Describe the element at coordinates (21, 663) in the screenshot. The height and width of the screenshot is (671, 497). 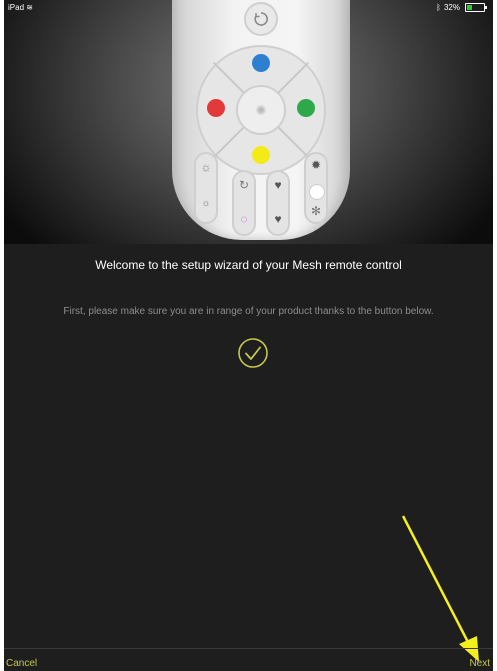
I see `cancel-button: Cancel` at that location.